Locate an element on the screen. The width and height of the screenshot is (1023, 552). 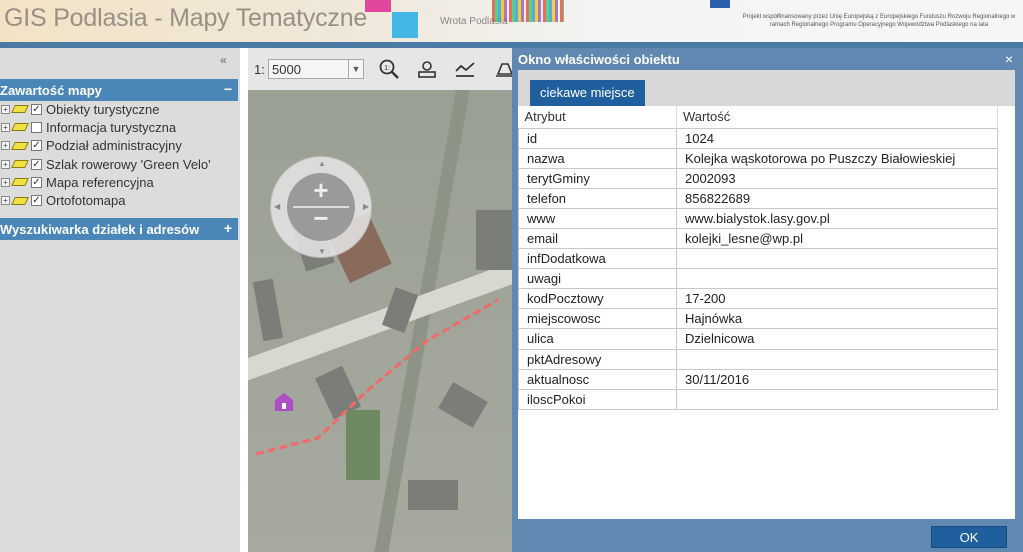
attribute-name: www is located at coordinates (597, 218).